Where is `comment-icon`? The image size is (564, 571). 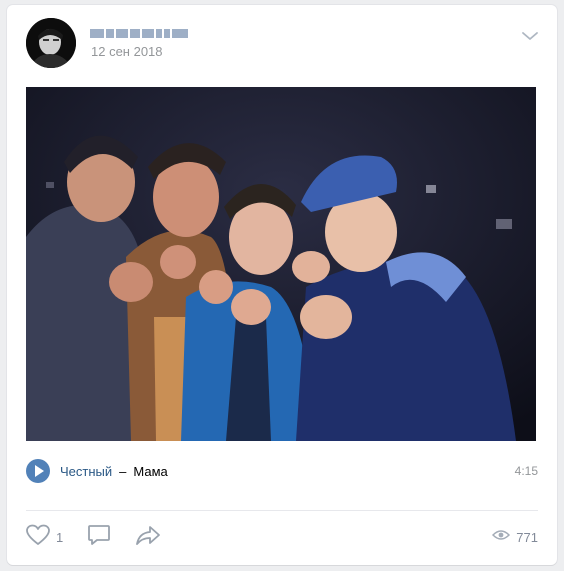 comment-icon is located at coordinates (99, 537).